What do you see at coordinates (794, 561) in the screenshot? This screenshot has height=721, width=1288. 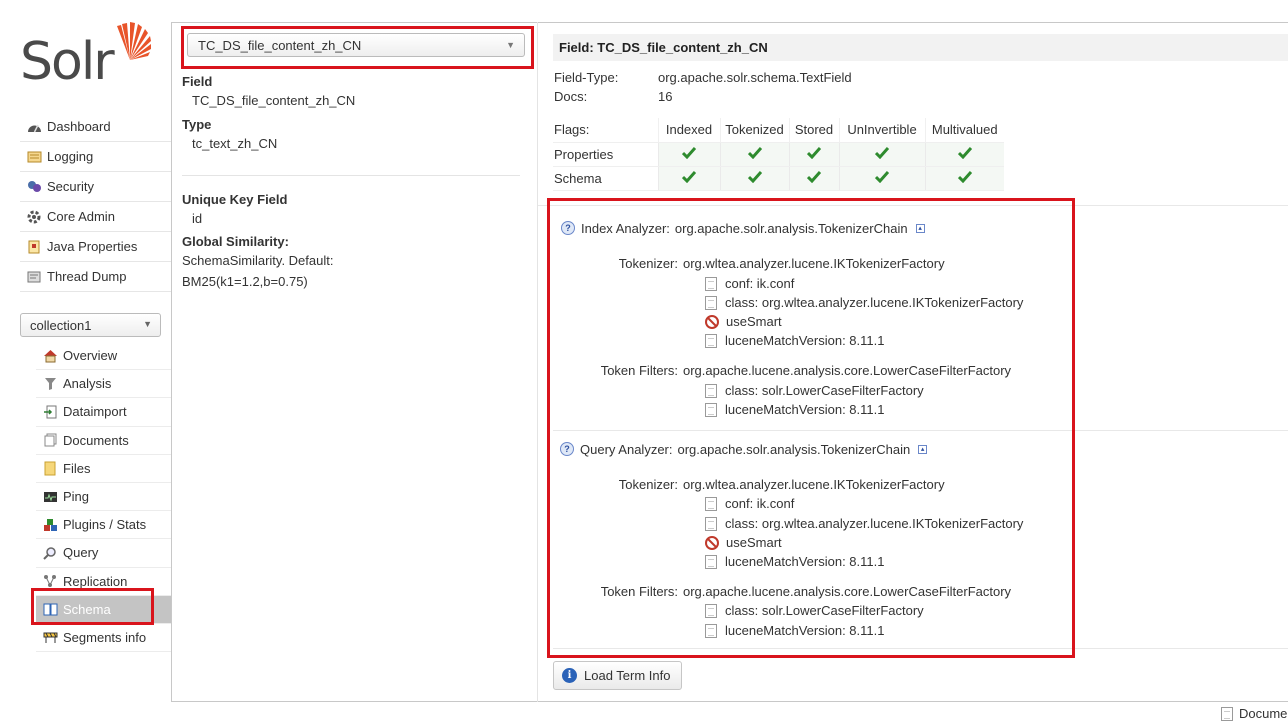 I see `query-tokenizer-arg: luceneMatchVersion: 8.11.1` at bounding box center [794, 561].